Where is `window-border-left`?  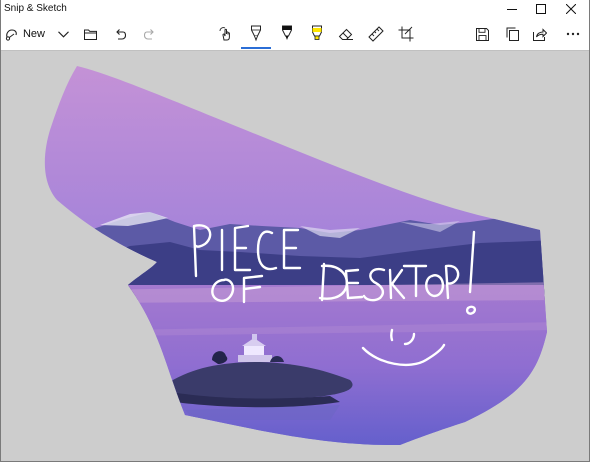
window-border-left is located at coordinates (0, 231).